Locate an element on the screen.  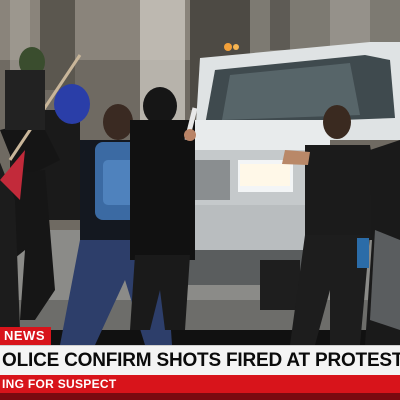
headline-text: OLICE CONFIRM SHOTS FIRED AT PROTEST, DR is located at coordinates (201, 360).